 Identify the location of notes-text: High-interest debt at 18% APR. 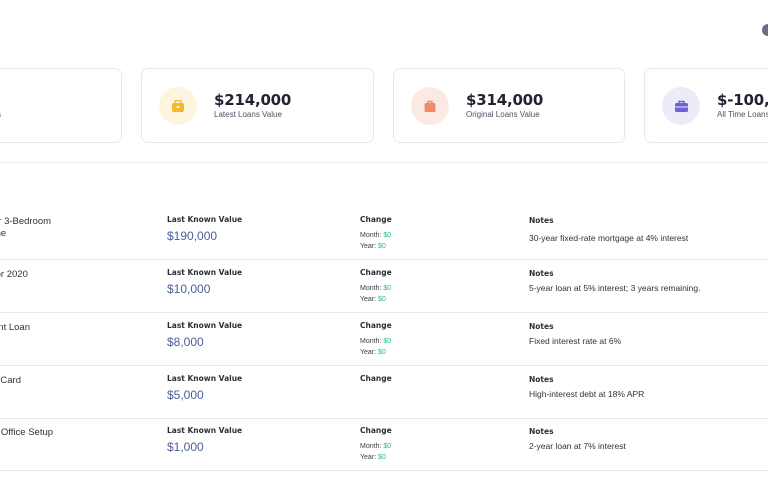
(587, 394).